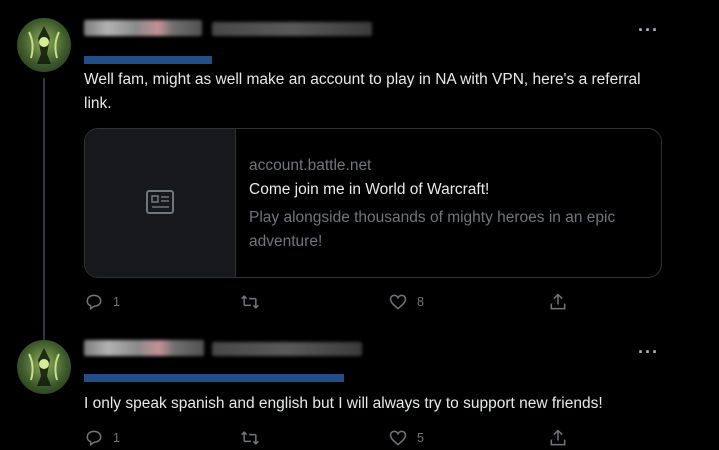 The width and height of the screenshot is (719, 450). I want to click on like-count: 8, so click(420, 302).